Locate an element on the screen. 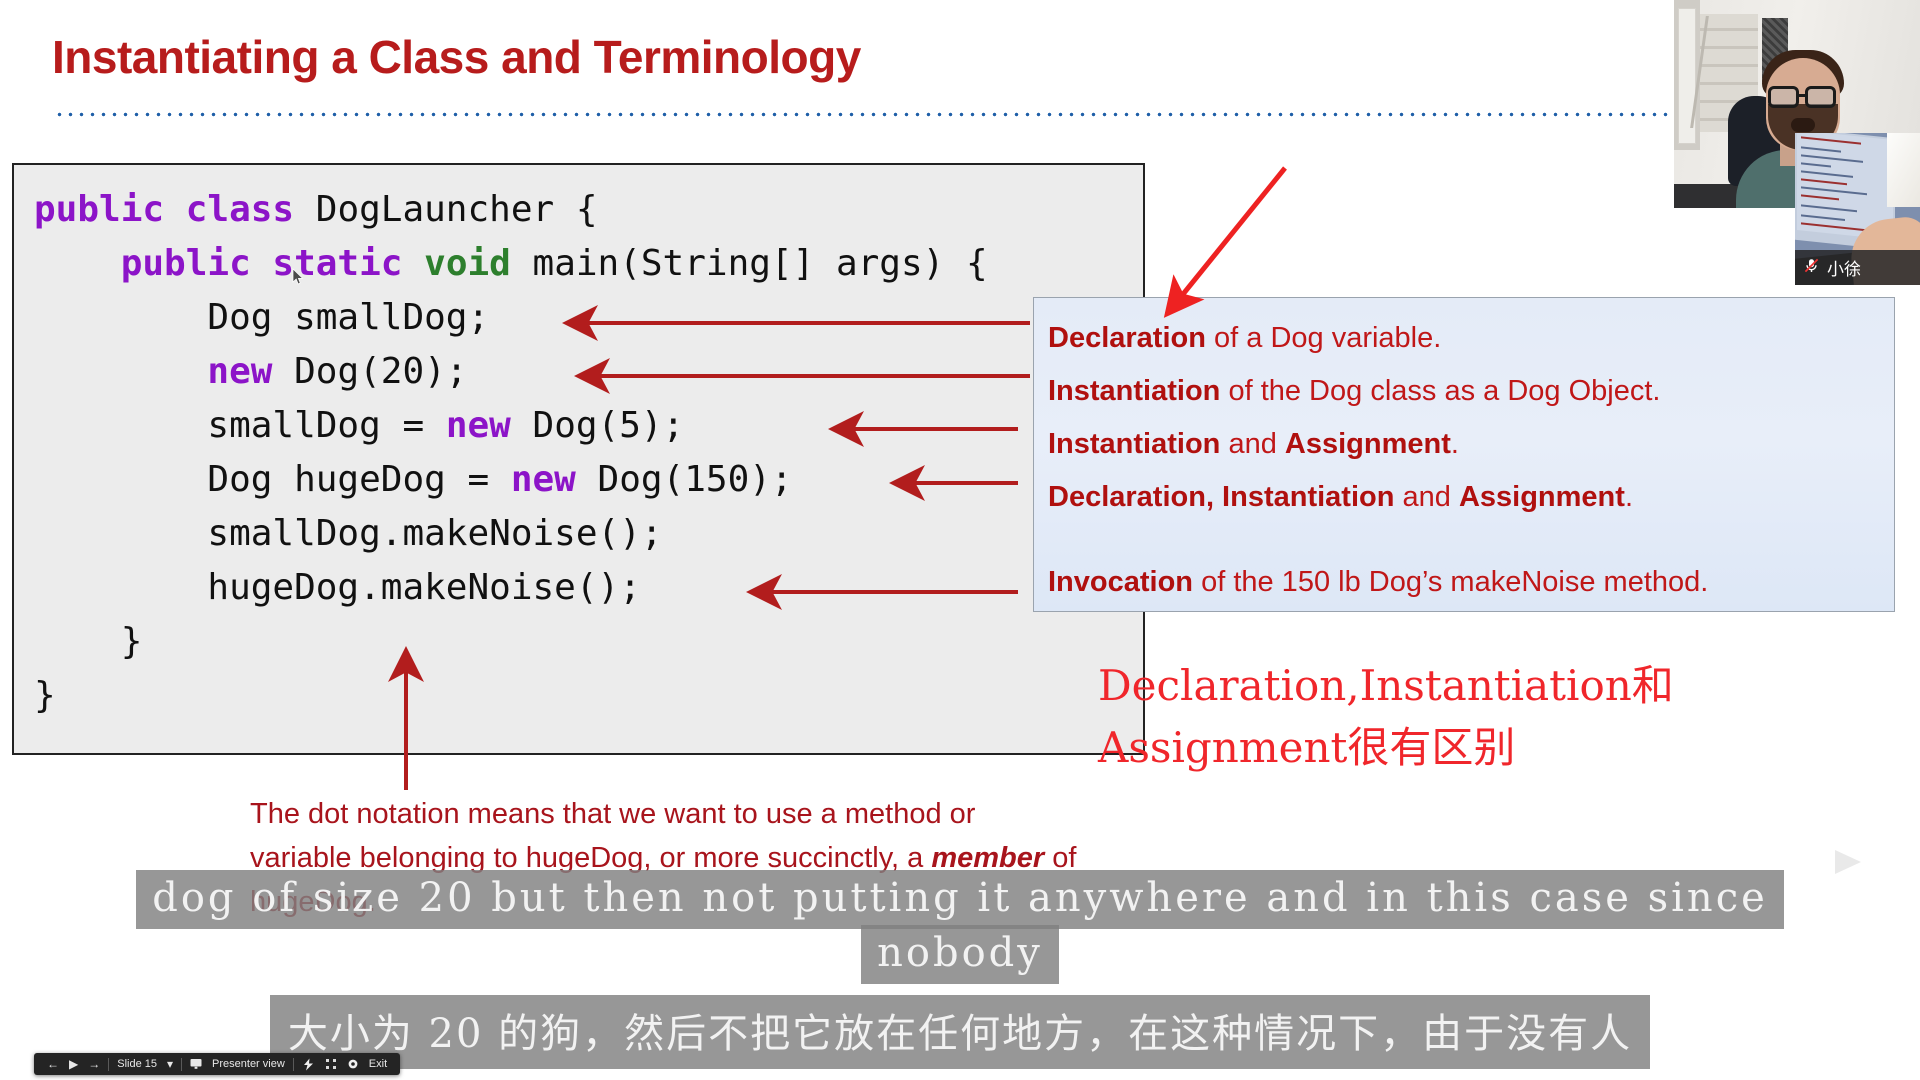 This screenshot has height=1080, width=1920. code-line: smallDog = new Dog(5); is located at coordinates (588, 426).